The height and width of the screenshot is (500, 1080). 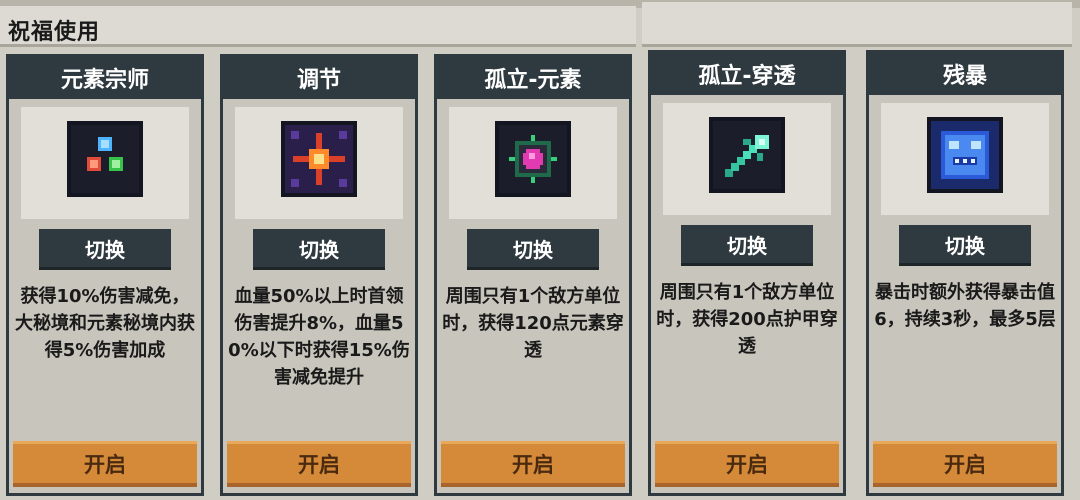 What do you see at coordinates (533, 323) in the screenshot?
I see `card-description: 周围只有1个敌方单位时，获得120点元素穿透` at bounding box center [533, 323].